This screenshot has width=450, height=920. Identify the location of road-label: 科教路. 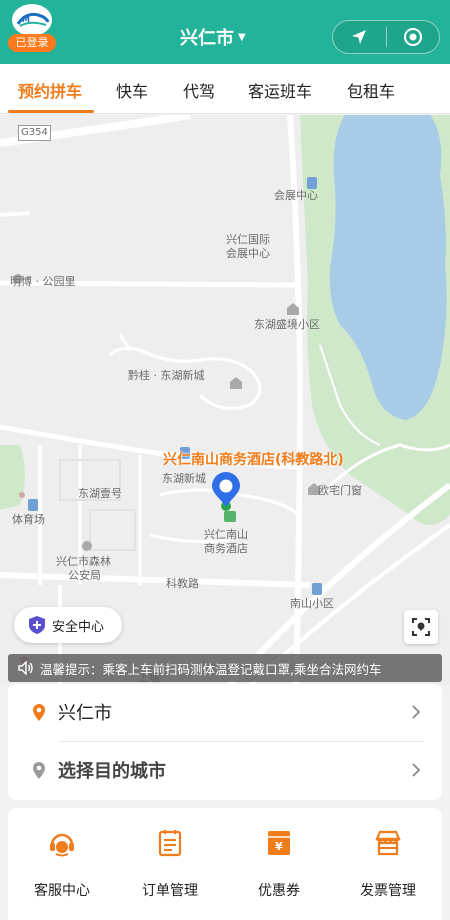
(182, 583).